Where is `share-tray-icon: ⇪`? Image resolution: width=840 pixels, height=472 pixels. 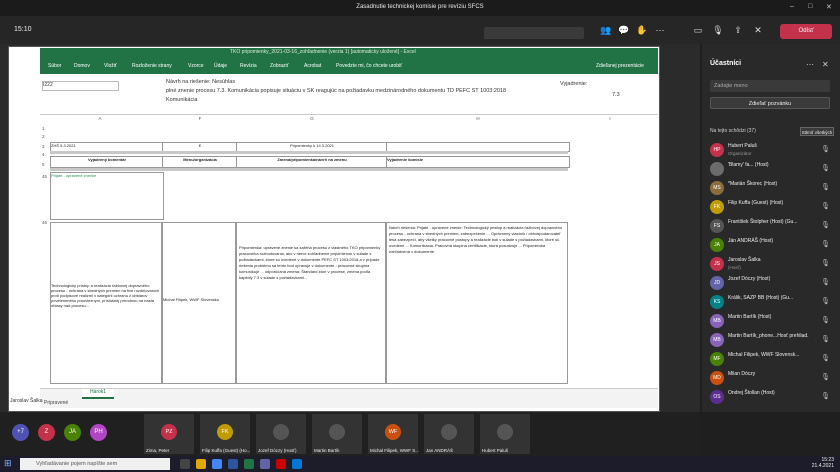
share-tray-icon: ⇪ is located at coordinates (738, 30).